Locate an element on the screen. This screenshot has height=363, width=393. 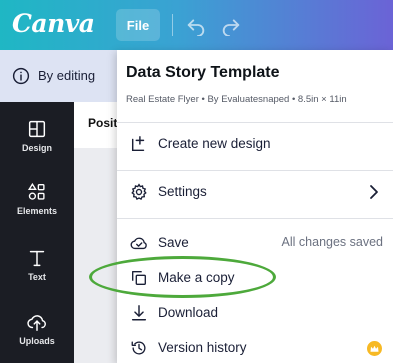
sidebar-item-label: Uploads is located at coordinates (37, 340).